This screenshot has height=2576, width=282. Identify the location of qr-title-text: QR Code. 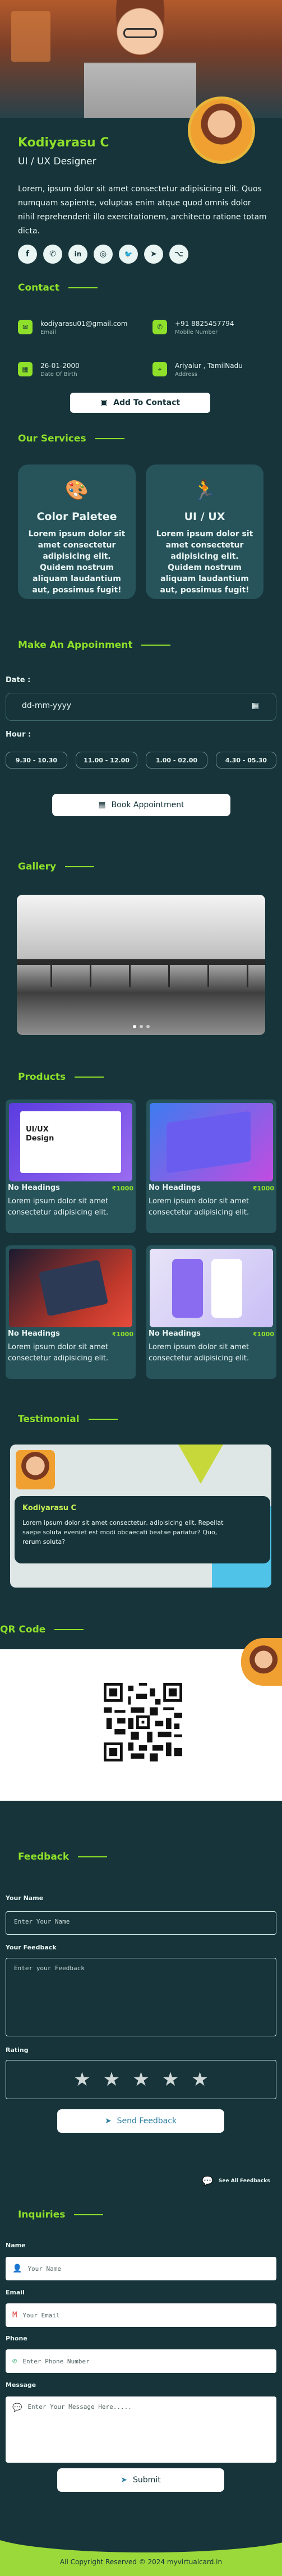
(23, 1630).